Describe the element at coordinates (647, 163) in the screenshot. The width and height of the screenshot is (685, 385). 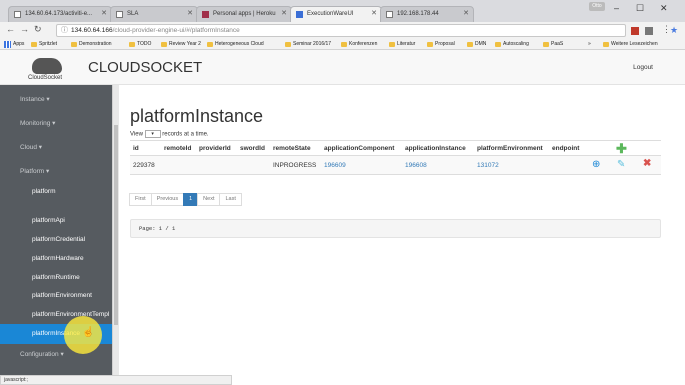
I see `delete-icon: ✖` at that location.